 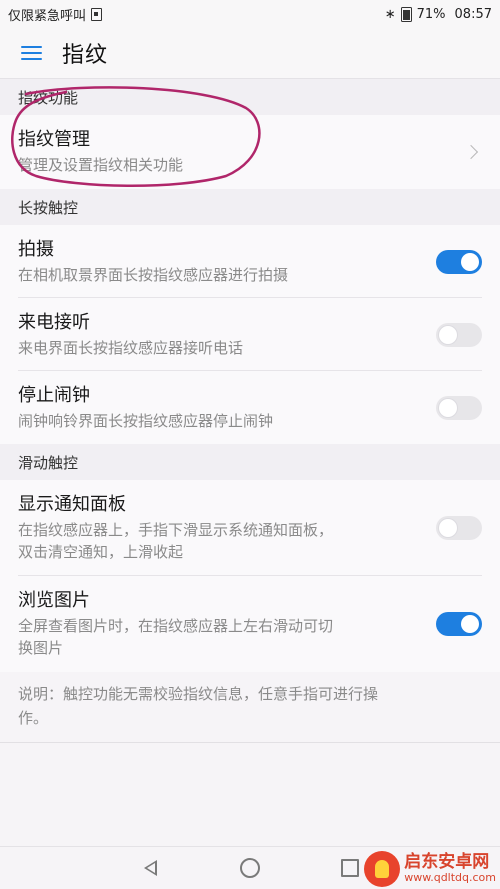 I want to click on item-subtitle-line: 全屏查看图片时，在指纹感应器上左右滑动可切, so click(x=176, y=626).